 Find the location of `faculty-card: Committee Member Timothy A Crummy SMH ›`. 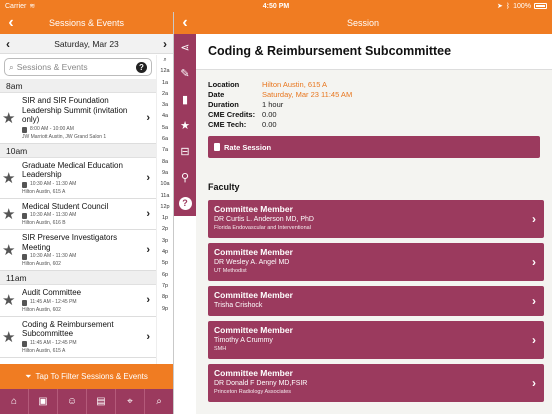

faculty-card: Committee Member Timothy A Crummy SMH › is located at coordinates (376, 340).